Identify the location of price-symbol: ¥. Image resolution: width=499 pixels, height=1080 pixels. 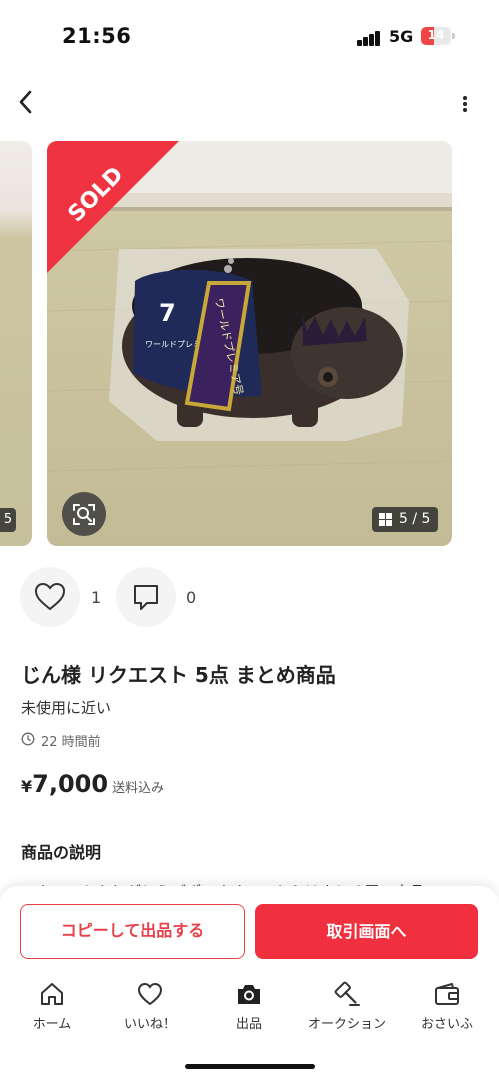
(27, 786).